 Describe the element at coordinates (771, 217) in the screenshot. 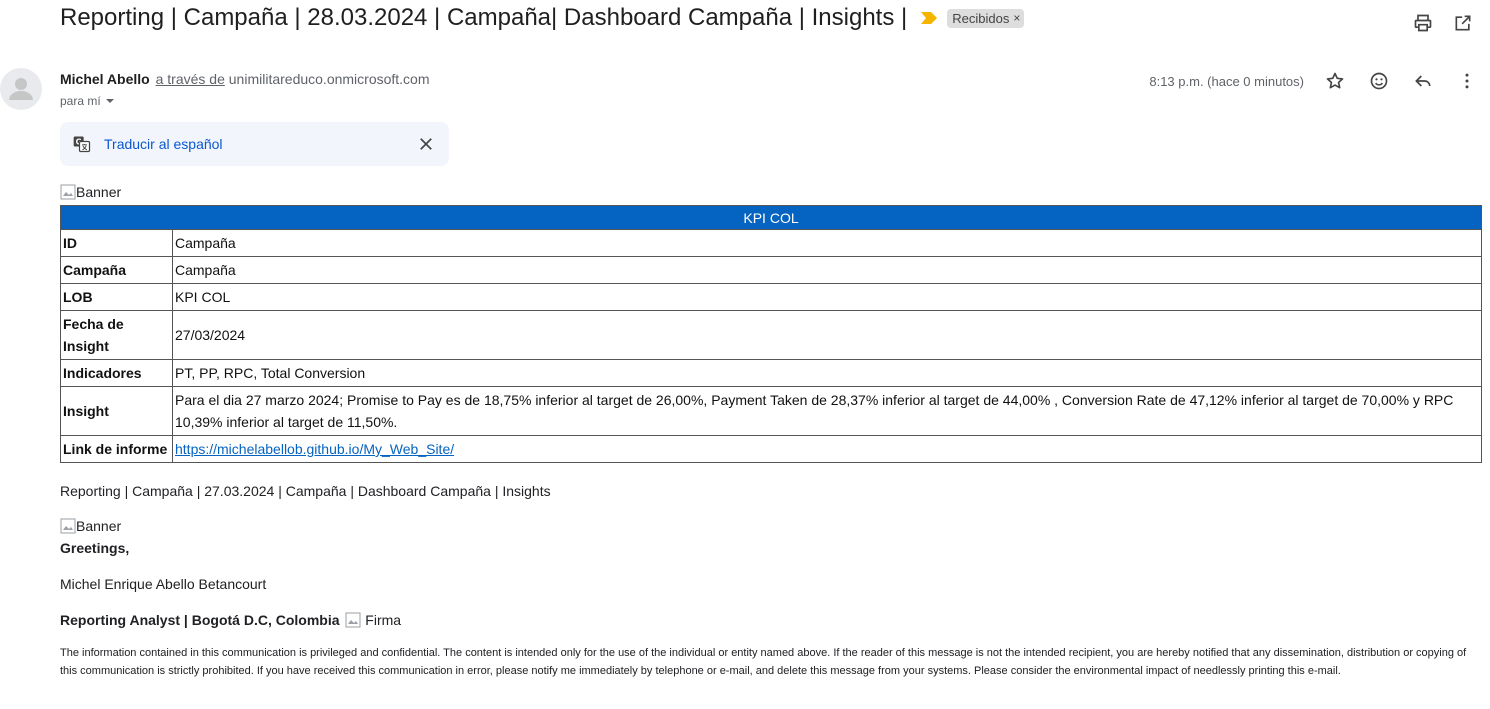

I see `kpi-table-header: KPI COL` at that location.